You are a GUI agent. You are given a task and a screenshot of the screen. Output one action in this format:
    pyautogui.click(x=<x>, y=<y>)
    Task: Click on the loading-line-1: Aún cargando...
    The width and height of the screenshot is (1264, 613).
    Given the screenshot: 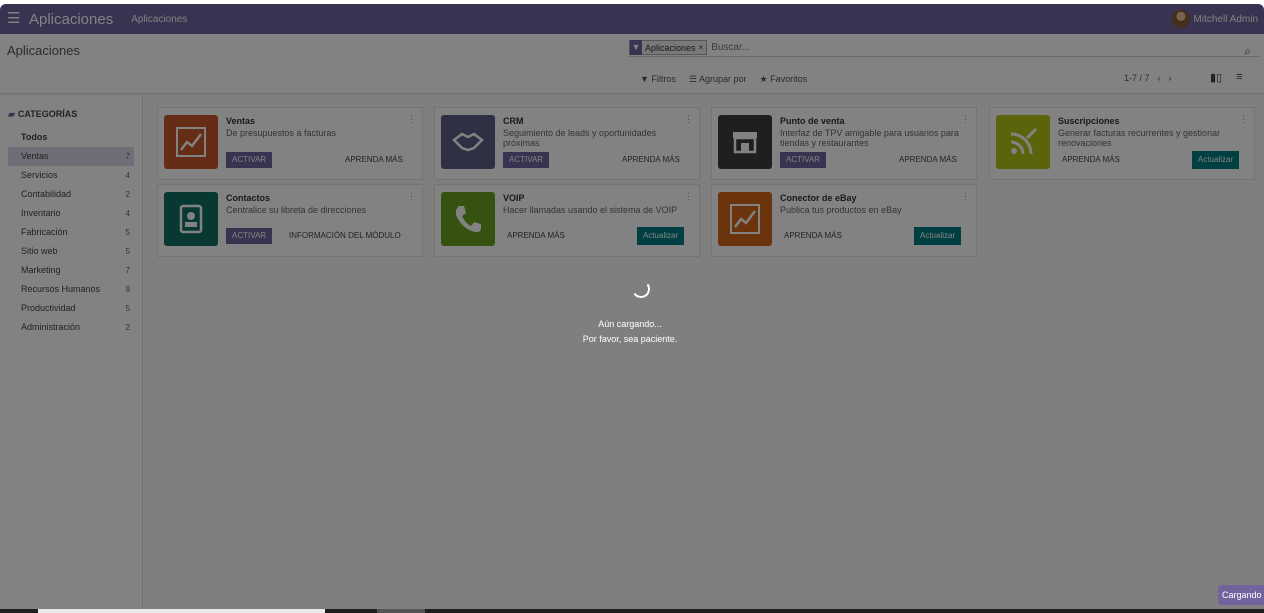 What is the action you would take?
    pyautogui.click(x=630, y=324)
    